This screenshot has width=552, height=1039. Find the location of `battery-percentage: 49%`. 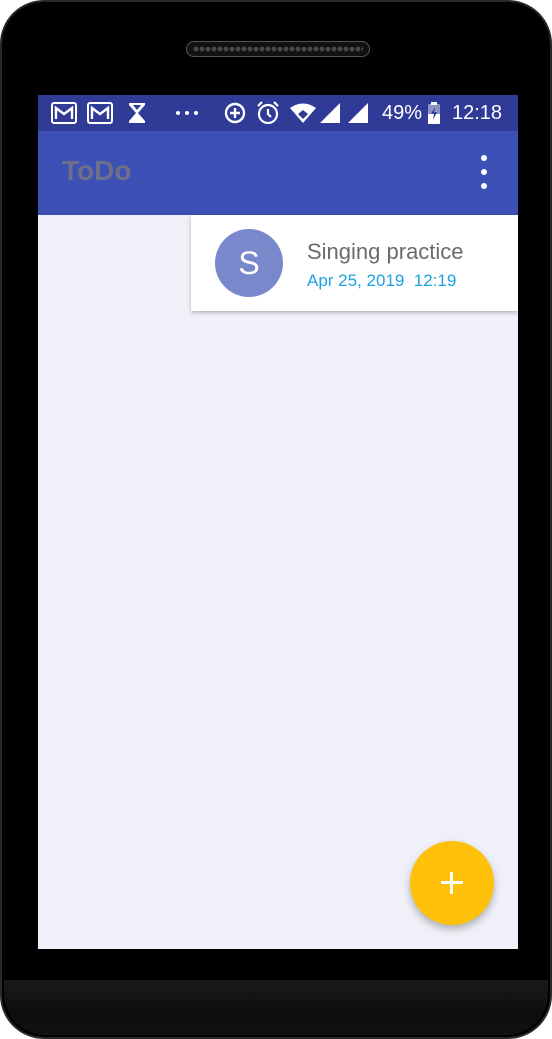

battery-percentage: 49% is located at coordinates (402, 112).